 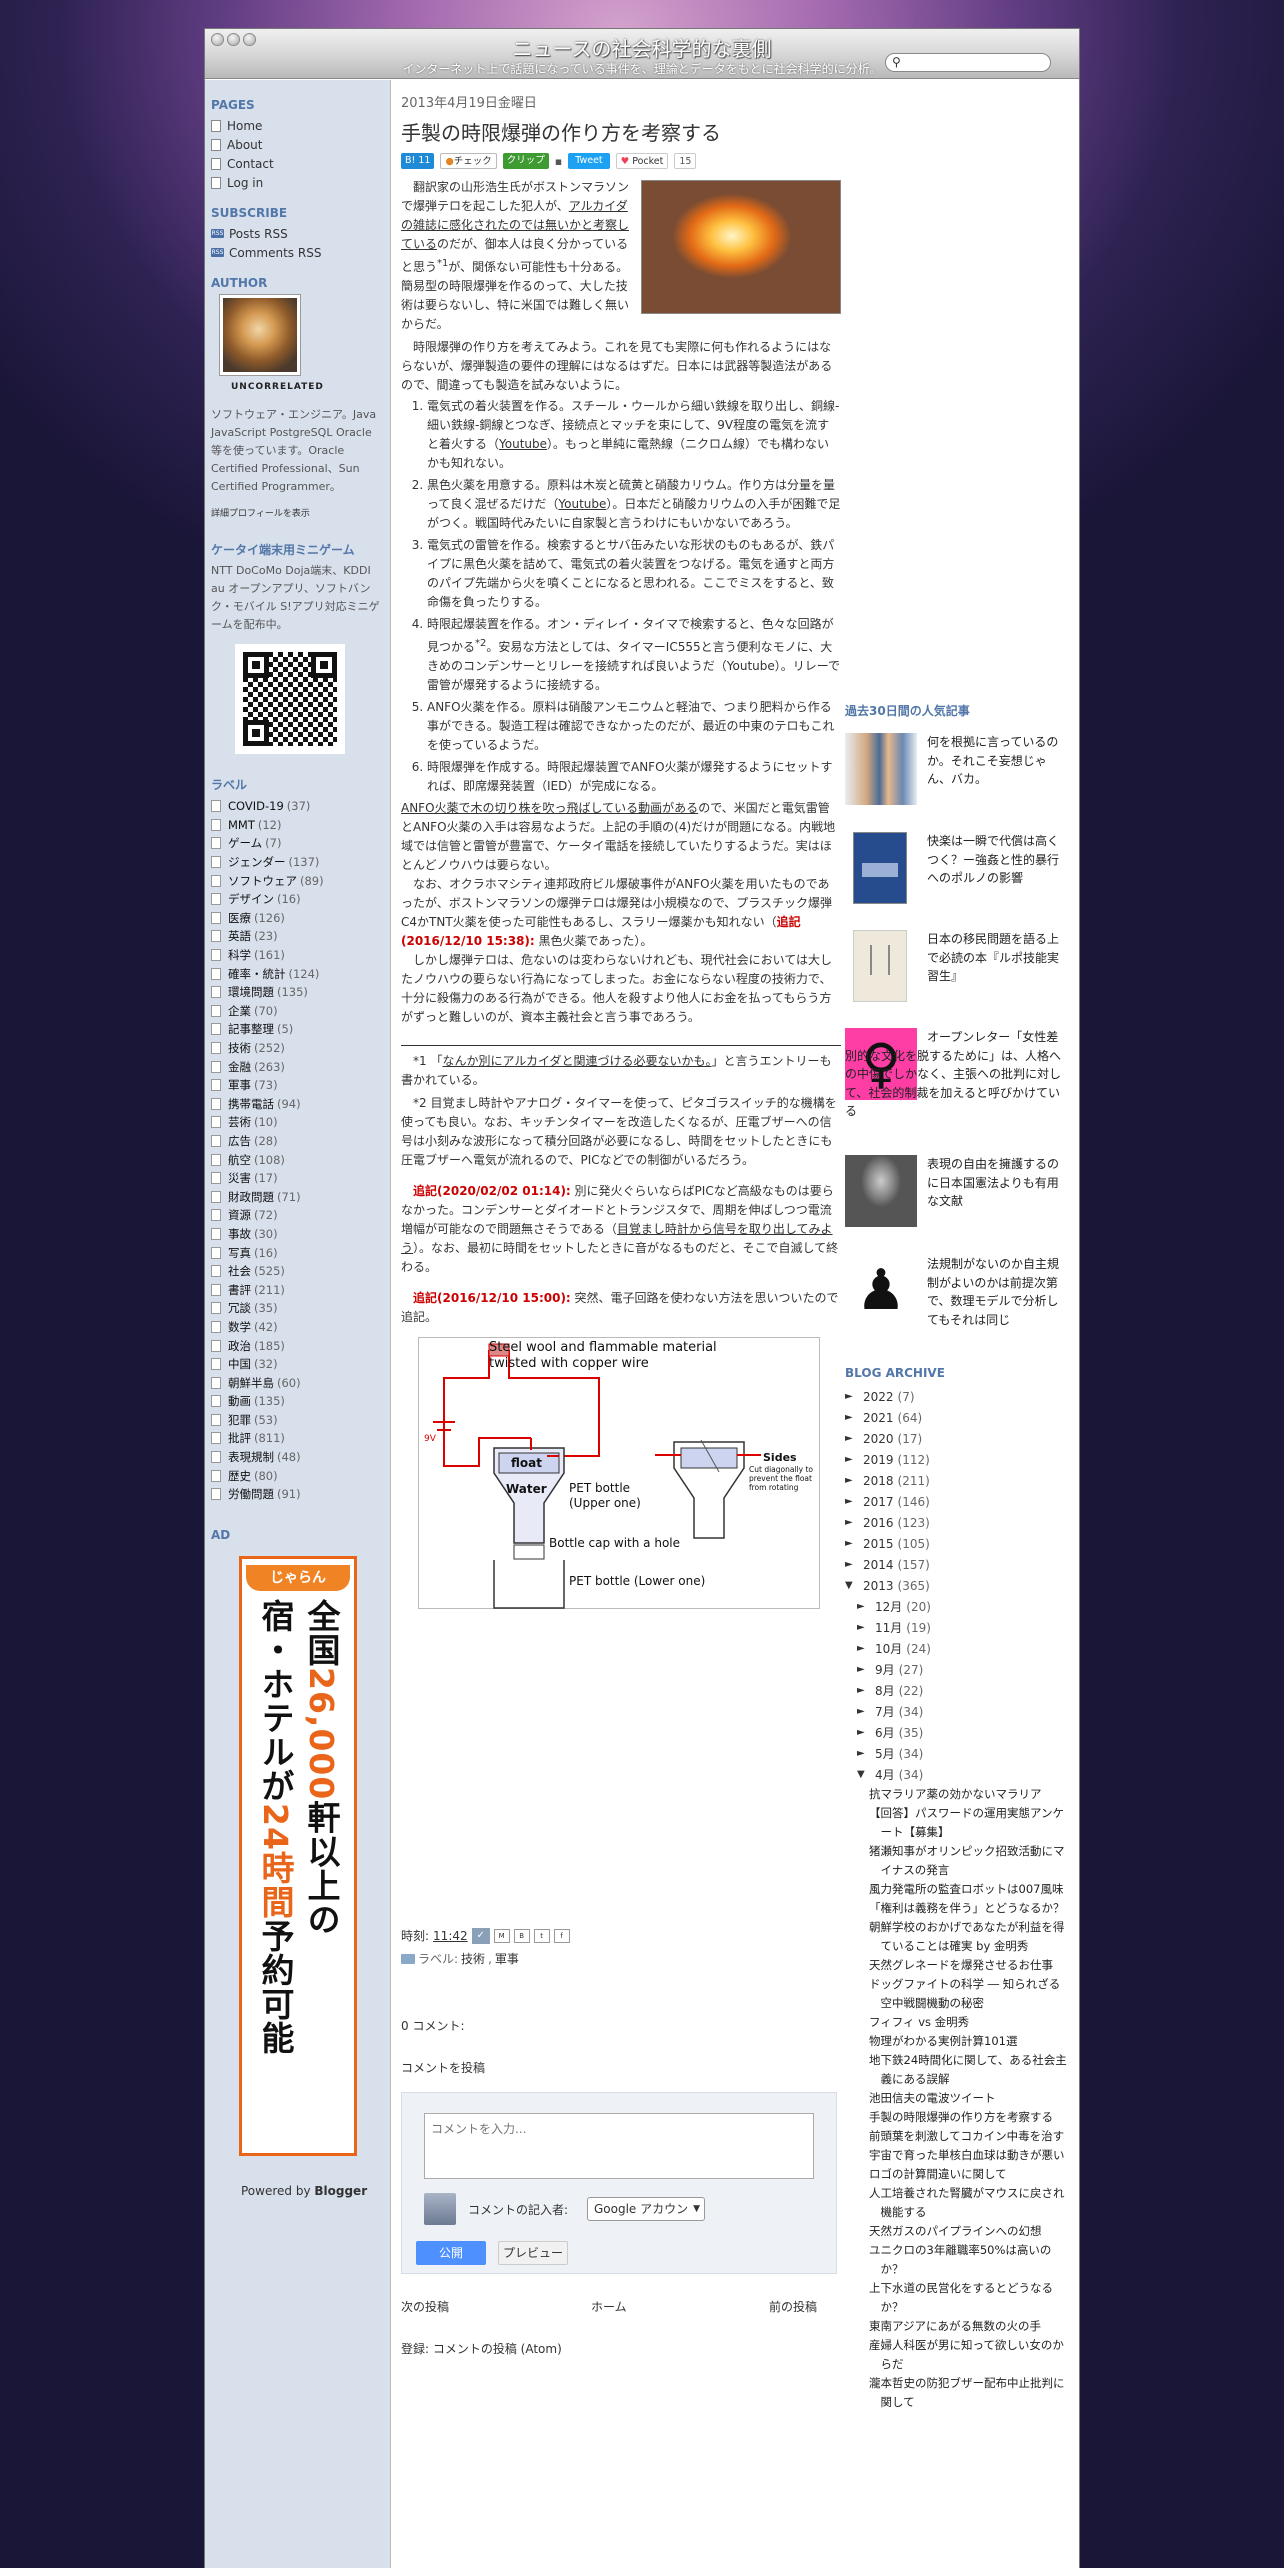 I want to click on label-item: 政治 (185), so click(x=297, y=1345).